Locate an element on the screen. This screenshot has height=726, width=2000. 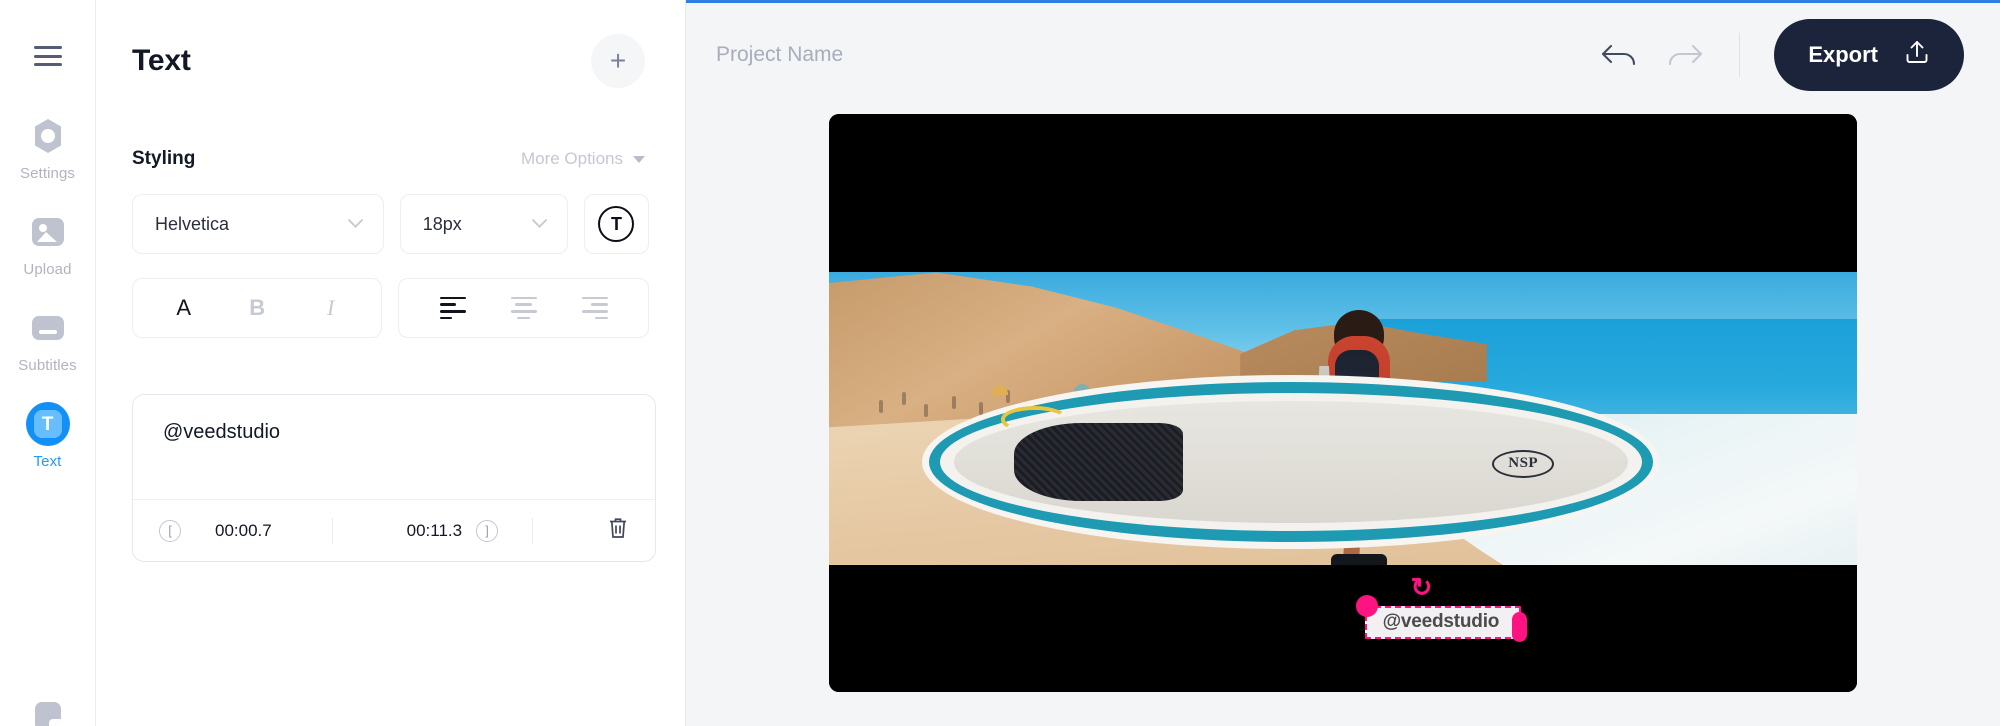
format-controls-row: A B I is located at coordinates (390, 308).